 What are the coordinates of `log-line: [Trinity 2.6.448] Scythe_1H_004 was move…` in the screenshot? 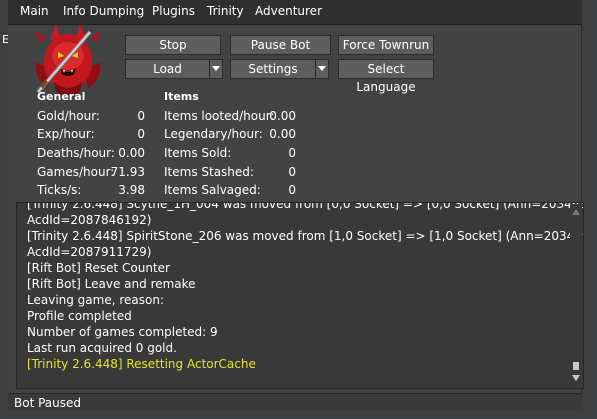 It's located at (305, 206).